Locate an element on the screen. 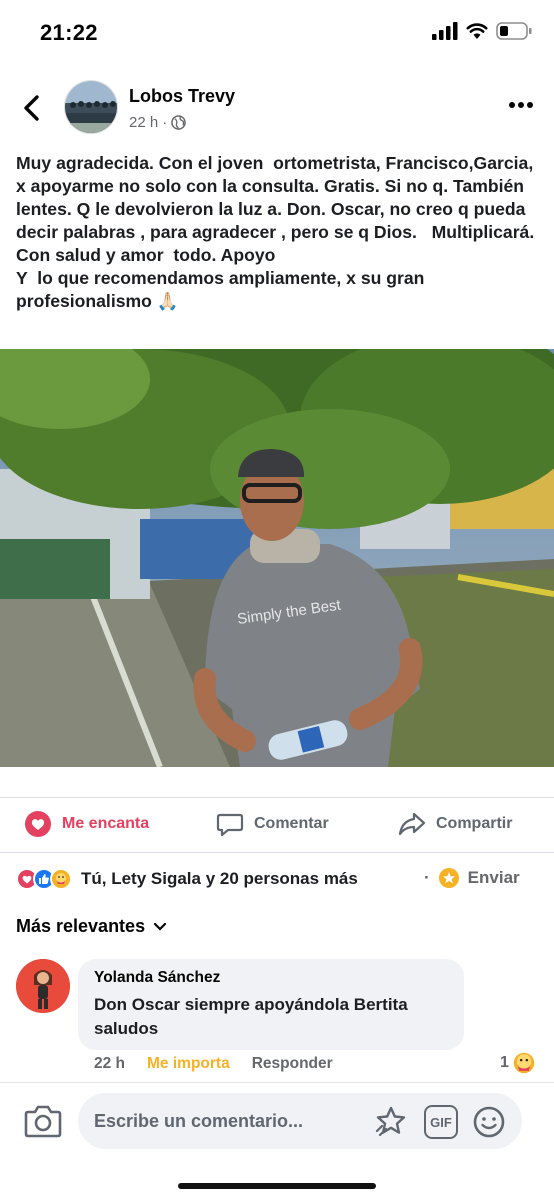 The height and width of the screenshot is (1200, 554). home-indicator is located at coordinates (277, 1186).